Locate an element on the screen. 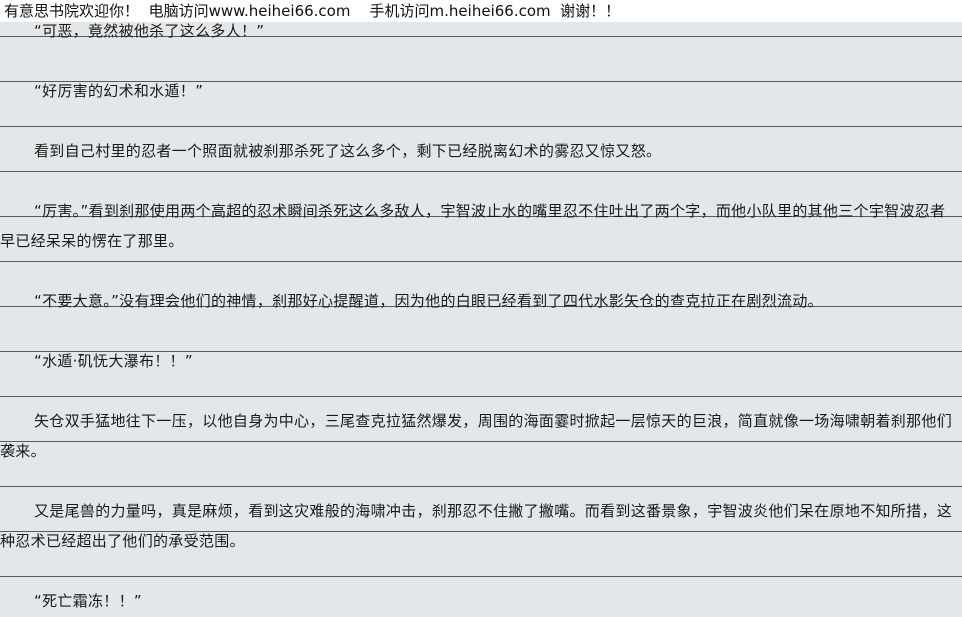 The width and height of the screenshot is (962, 617). paragraph: “好厉害的幻术和水遁！” is located at coordinates (119, 91).